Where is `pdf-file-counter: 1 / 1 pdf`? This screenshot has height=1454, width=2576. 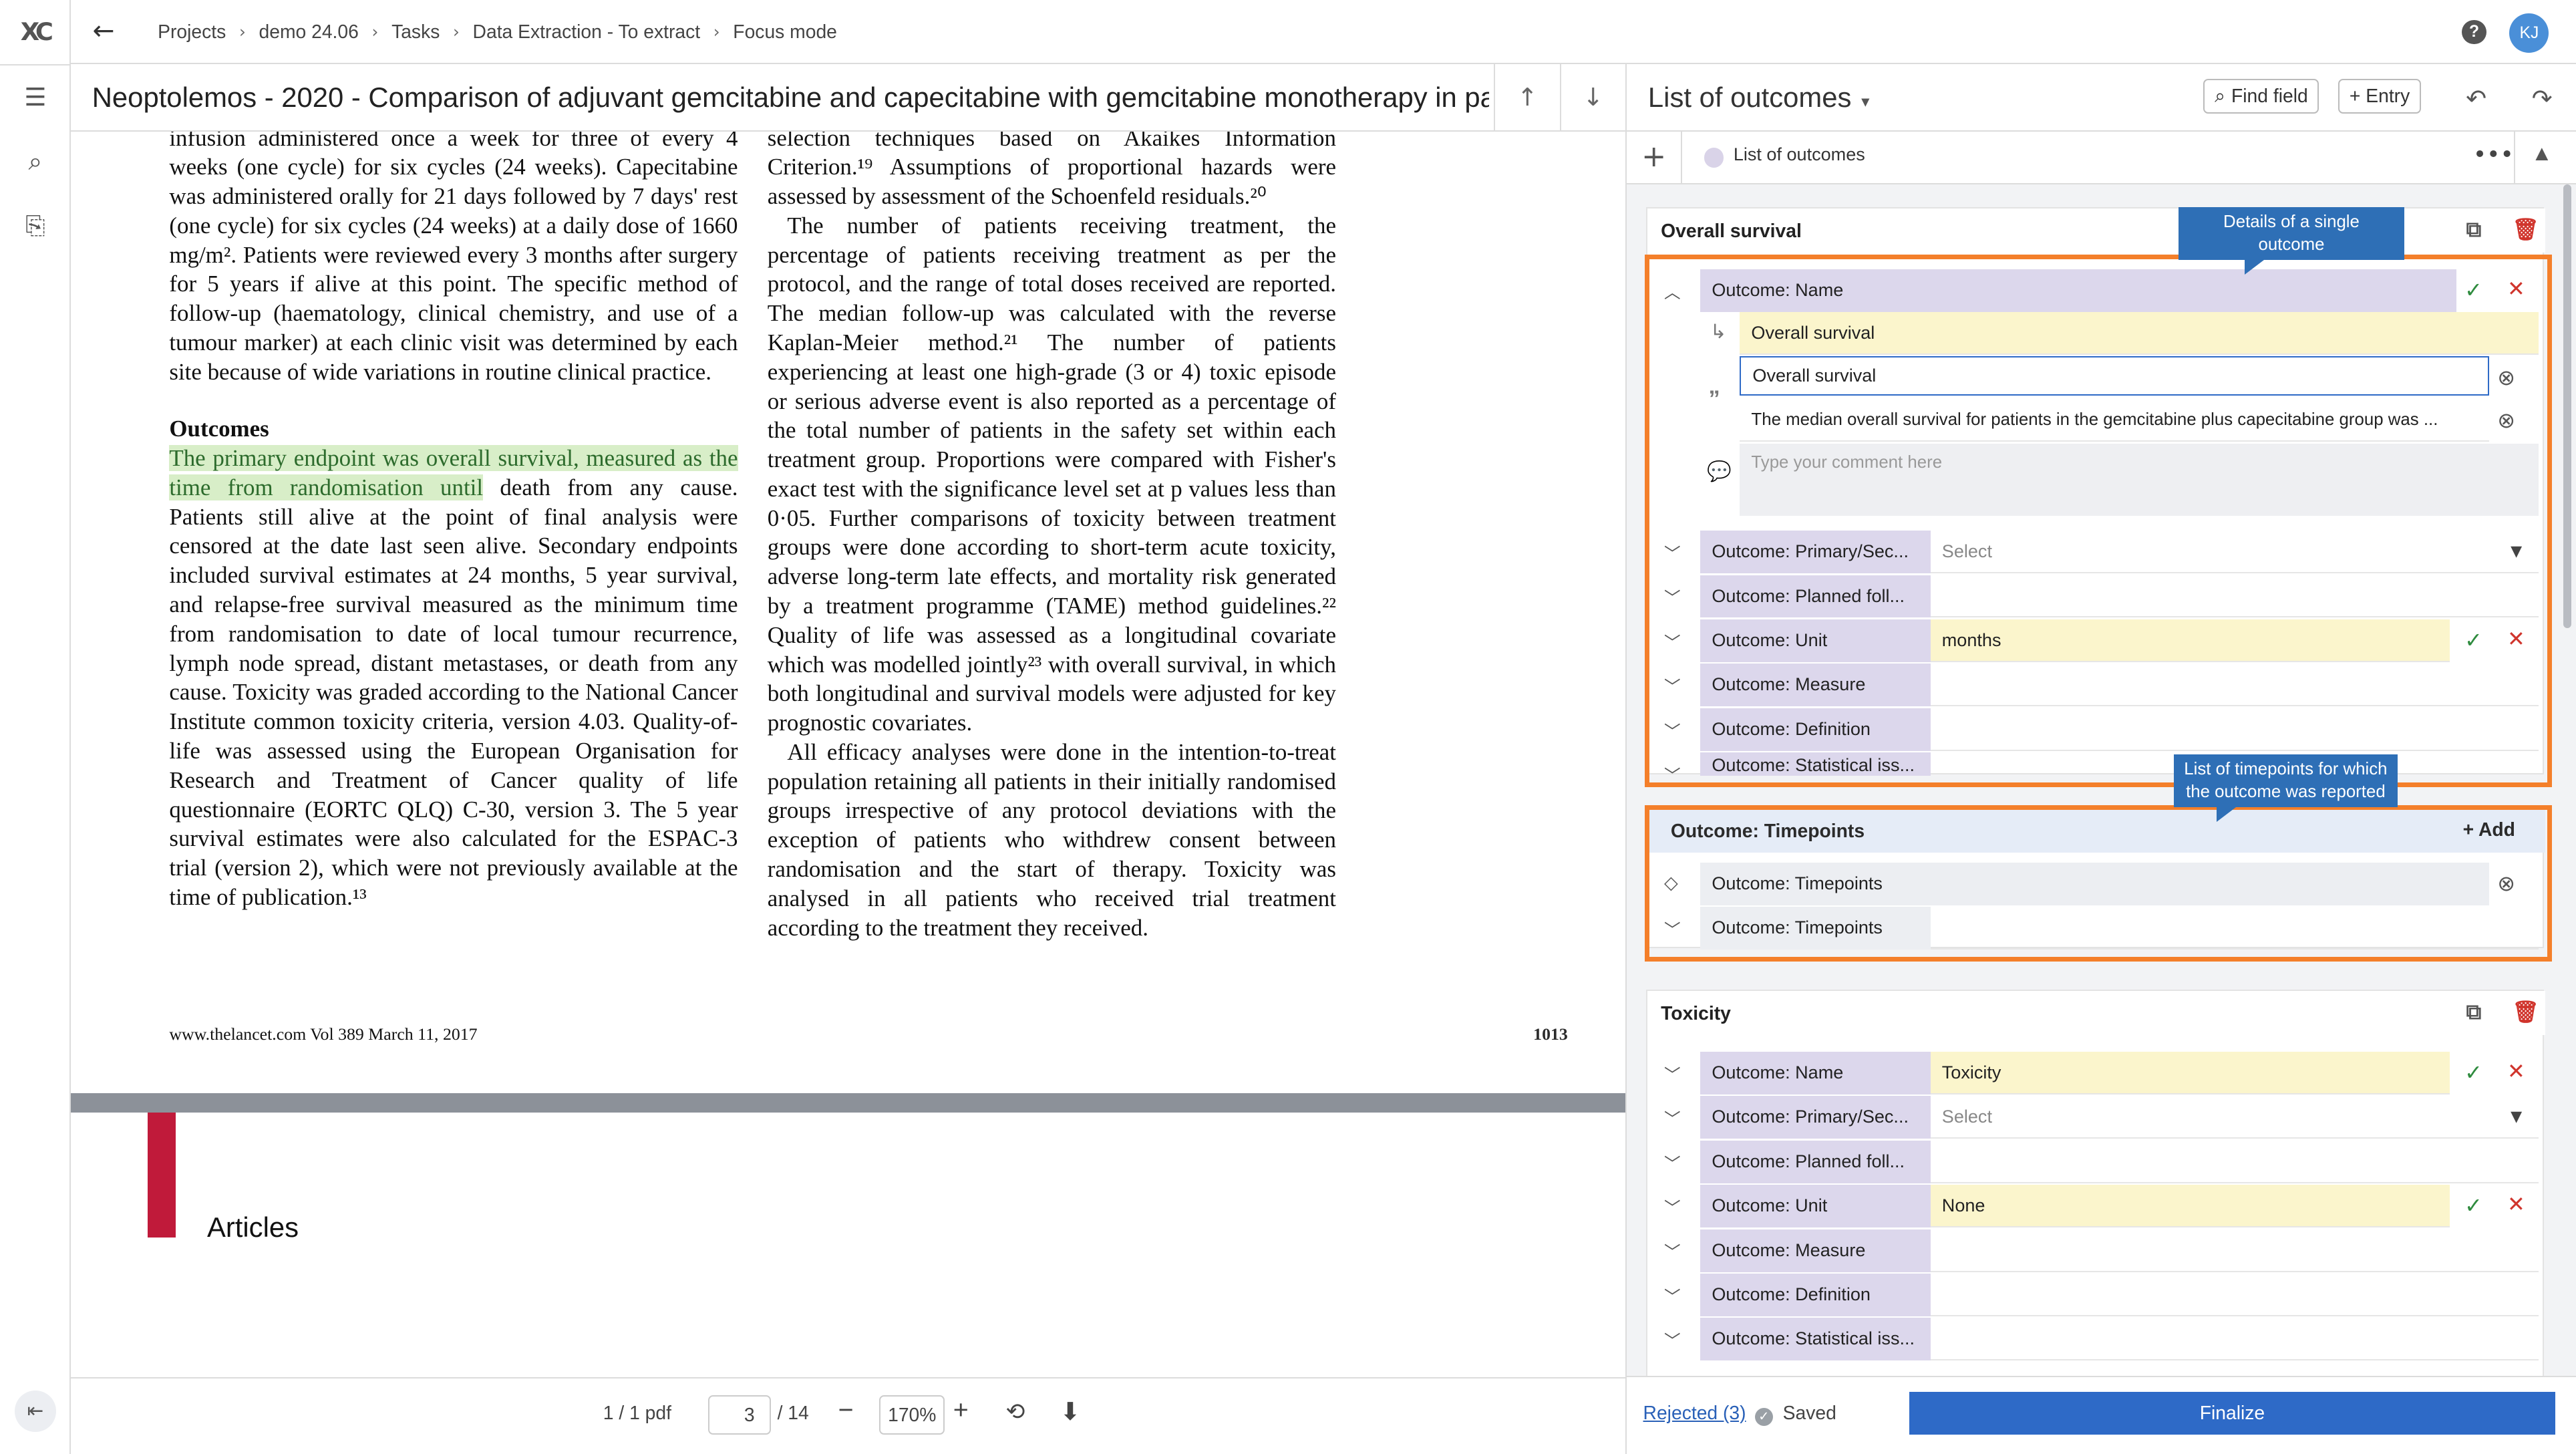
pdf-file-counter: 1 / 1 pdf is located at coordinates (637, 1412).